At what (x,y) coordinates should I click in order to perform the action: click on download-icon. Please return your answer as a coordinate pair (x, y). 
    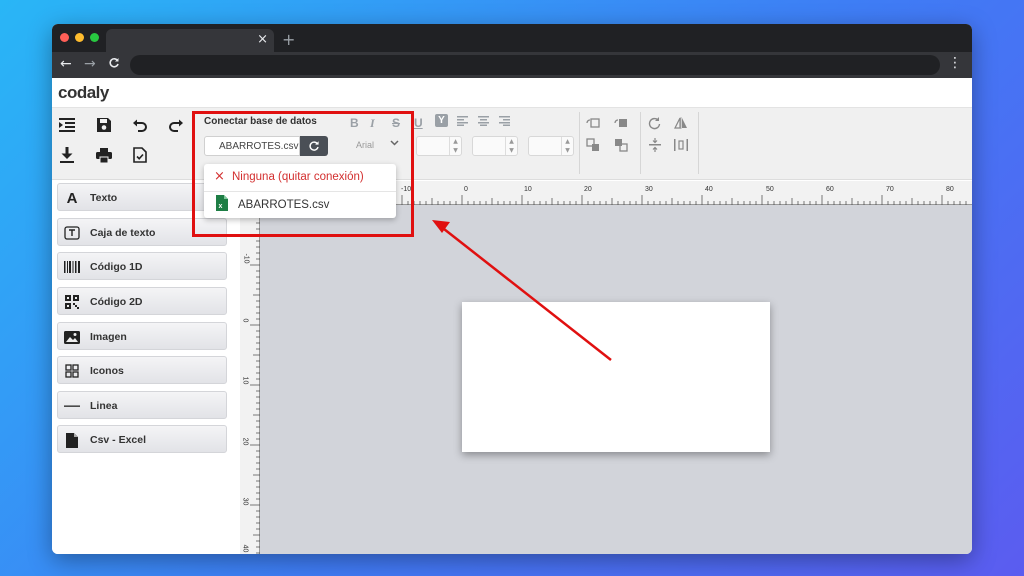
    Looking at the image, I should click on (67, 155).